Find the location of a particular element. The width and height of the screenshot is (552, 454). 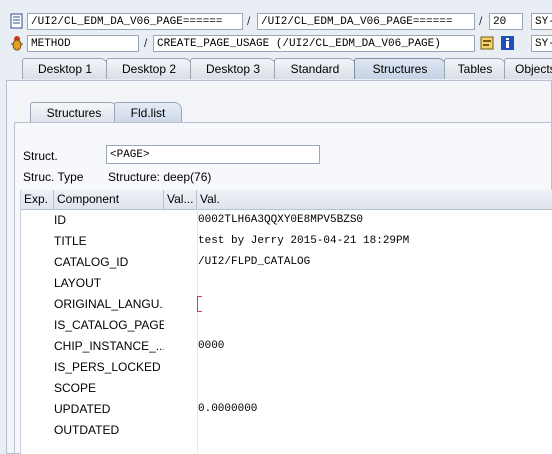

struct-input: <PAGE> is located at coordinates (213, 154).